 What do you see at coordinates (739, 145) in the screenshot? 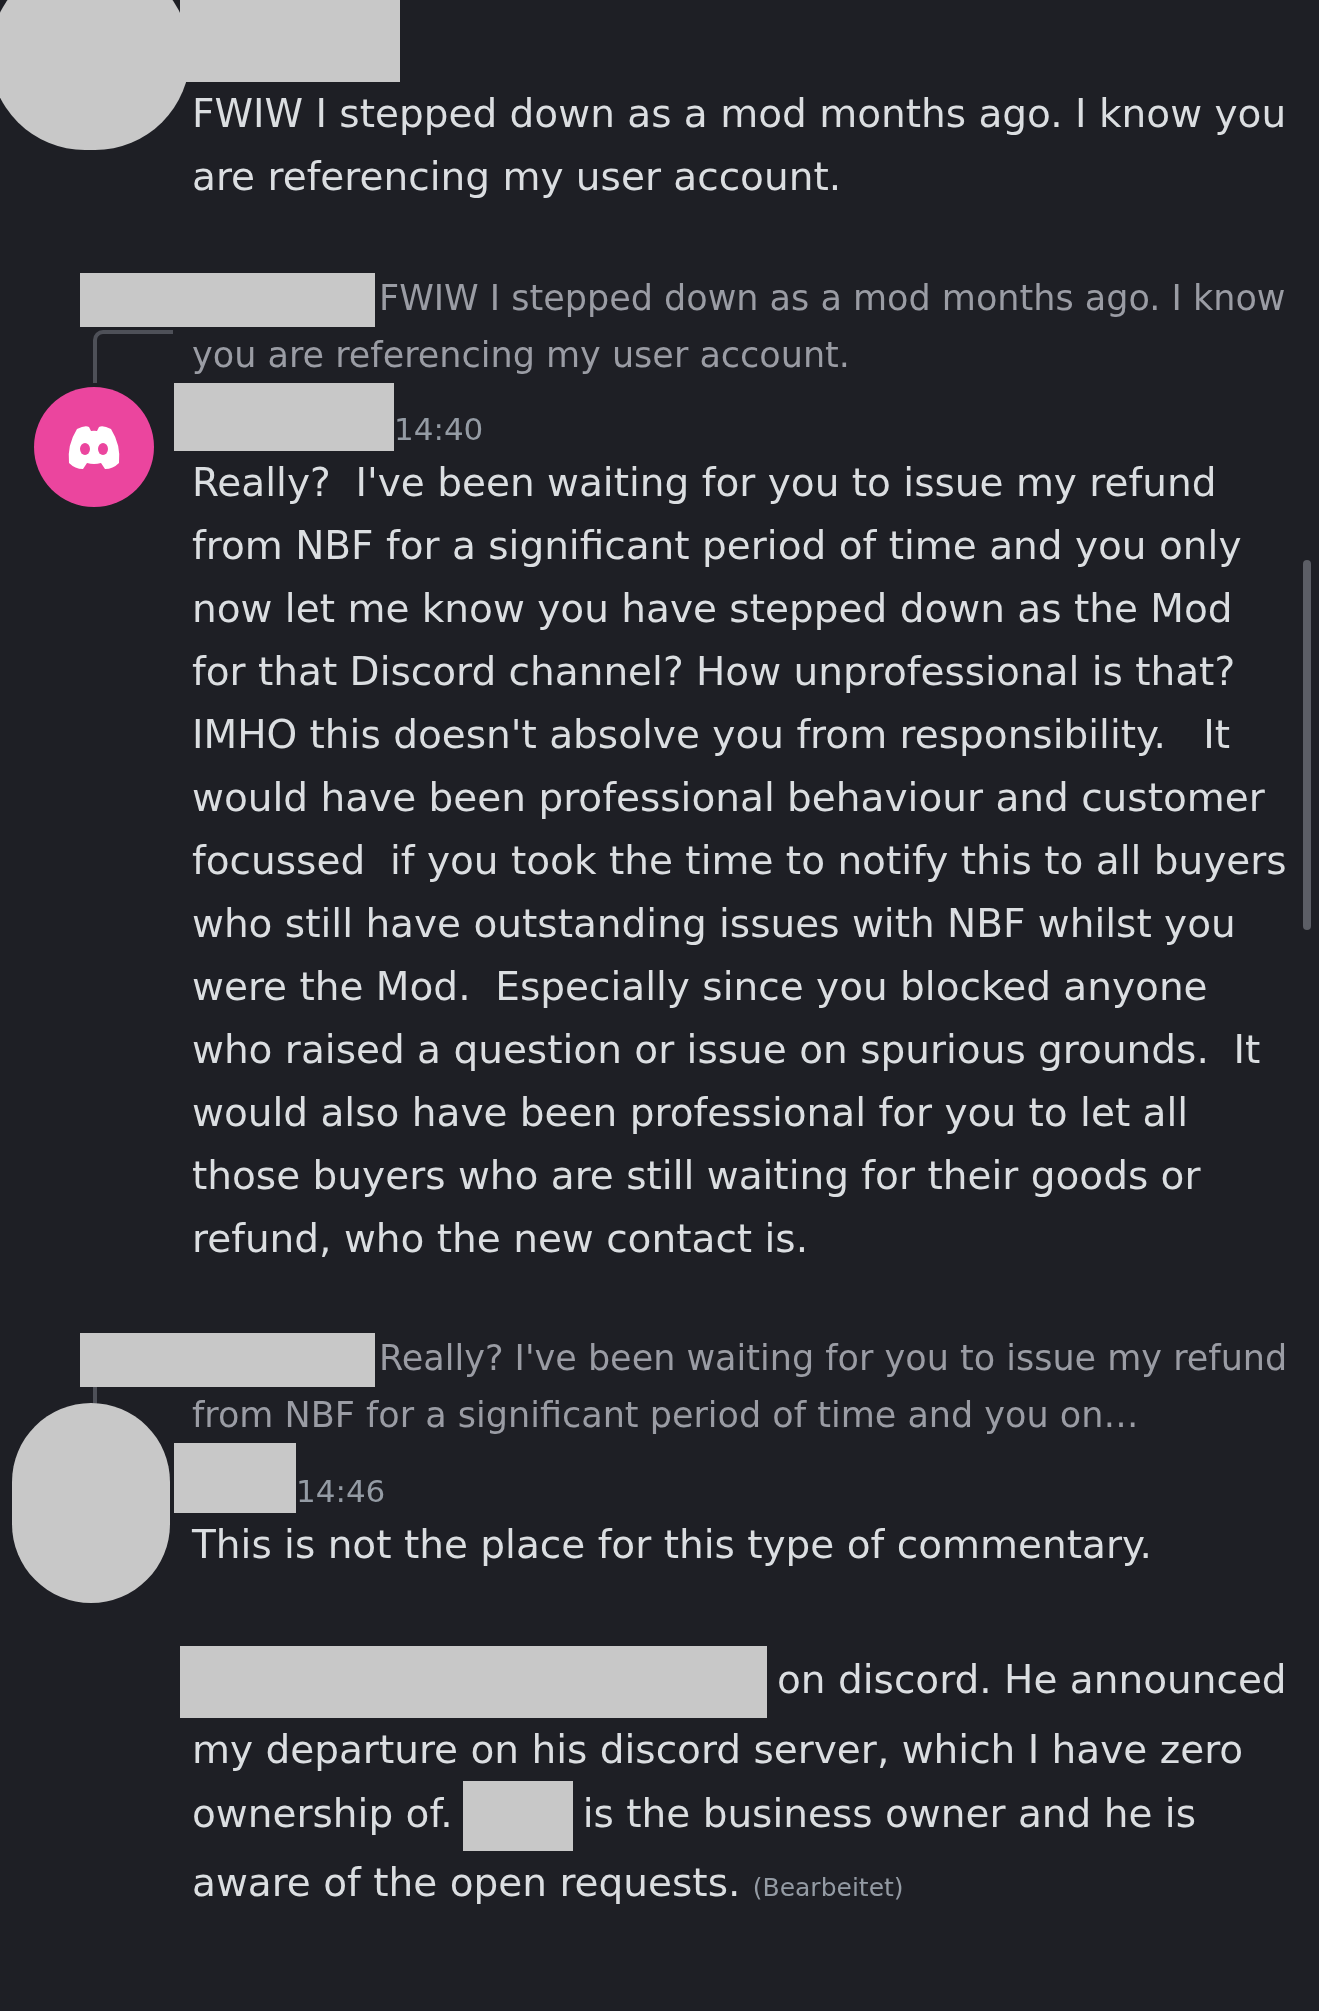
I see `message-text: FWIW I stepped down as a mod months ago. I know you are referencing my user account.` at bounding box center [739, 145].